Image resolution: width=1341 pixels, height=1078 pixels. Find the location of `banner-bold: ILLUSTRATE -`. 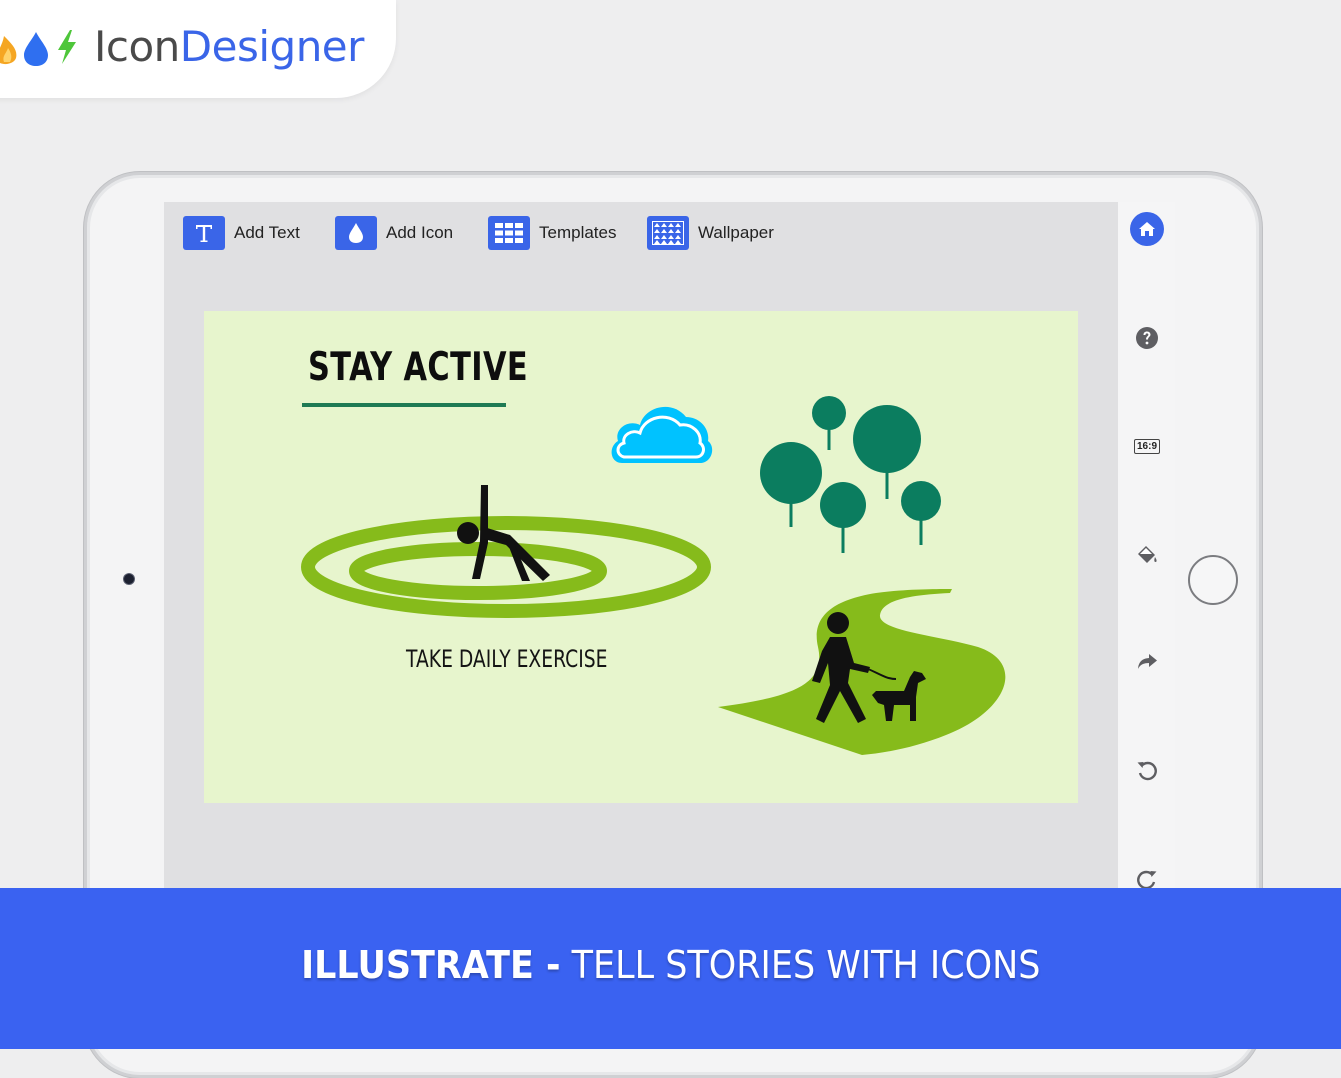

banner-bold: ILLUSTRATE - is located at coordinates (430, 965).